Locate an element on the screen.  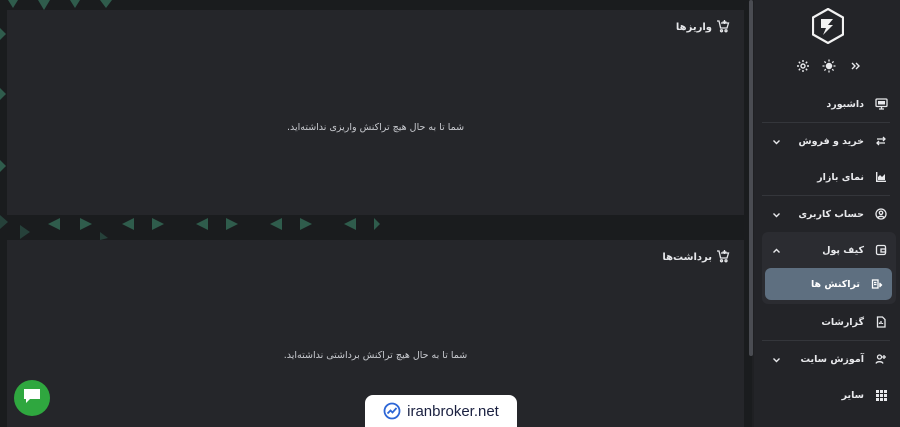
chat-icon is located at coordinates (32, 398).